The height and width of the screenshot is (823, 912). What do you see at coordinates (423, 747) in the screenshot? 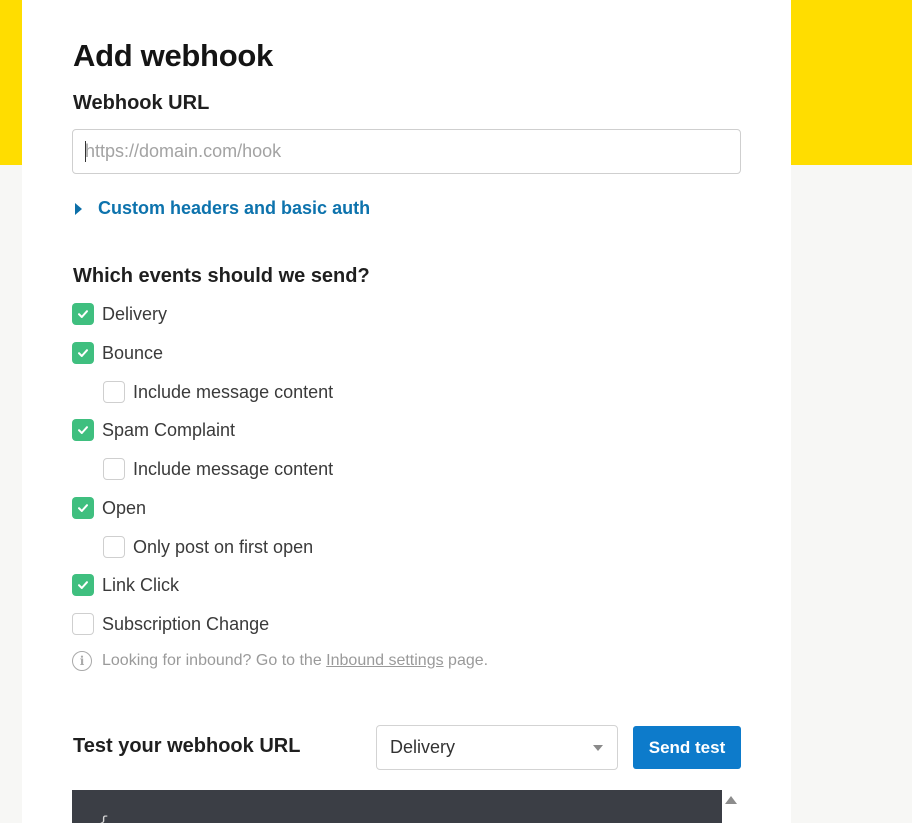
I see `test-event-selected-value: Delivery` at bounding box center [423, 747].